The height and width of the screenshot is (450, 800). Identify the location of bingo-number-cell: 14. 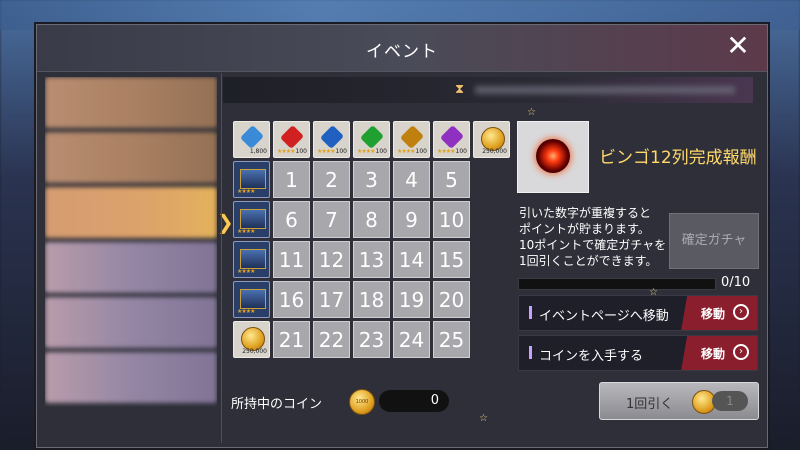
(411, 259).